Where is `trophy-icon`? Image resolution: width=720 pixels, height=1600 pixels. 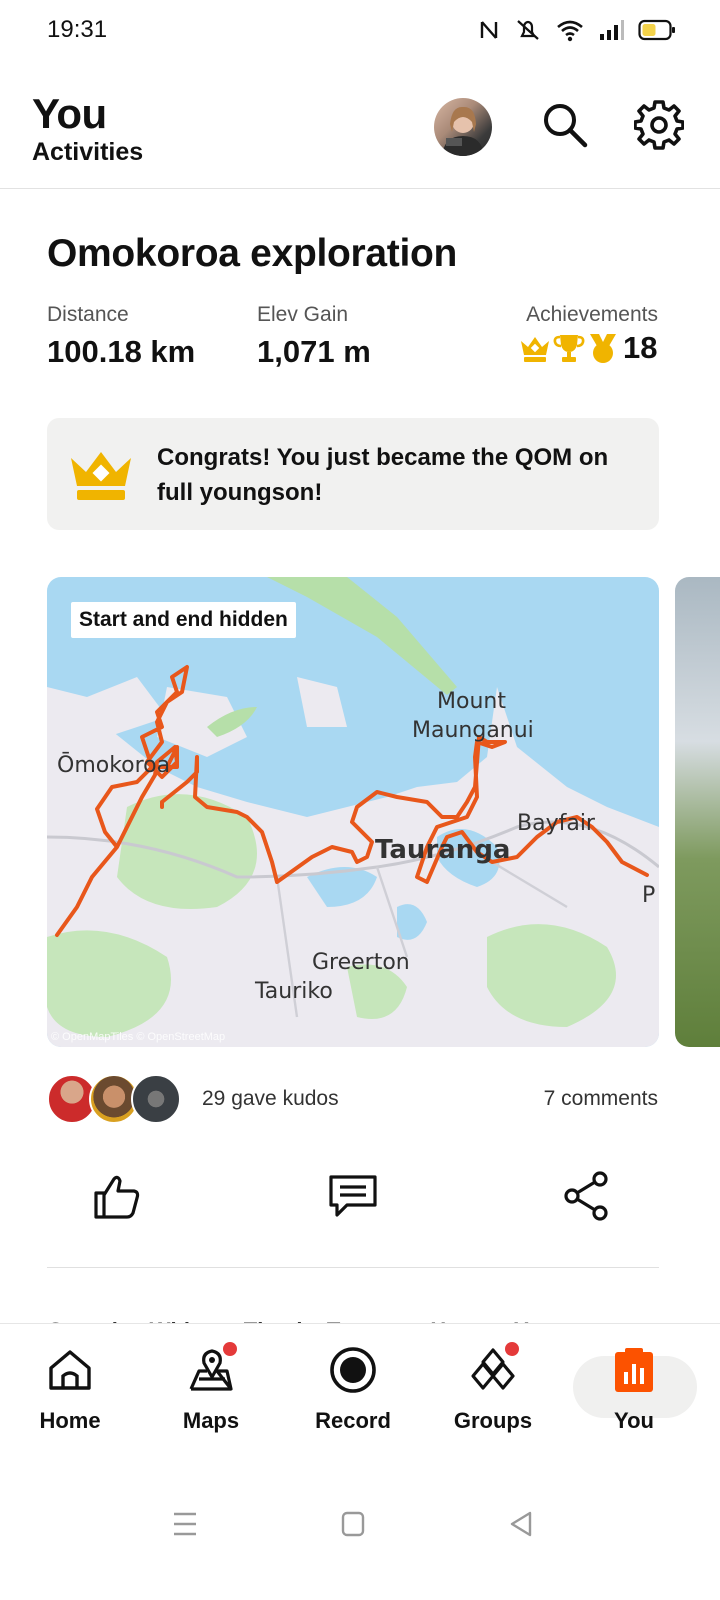 trophy-icon is located at coordinates (569, 348).